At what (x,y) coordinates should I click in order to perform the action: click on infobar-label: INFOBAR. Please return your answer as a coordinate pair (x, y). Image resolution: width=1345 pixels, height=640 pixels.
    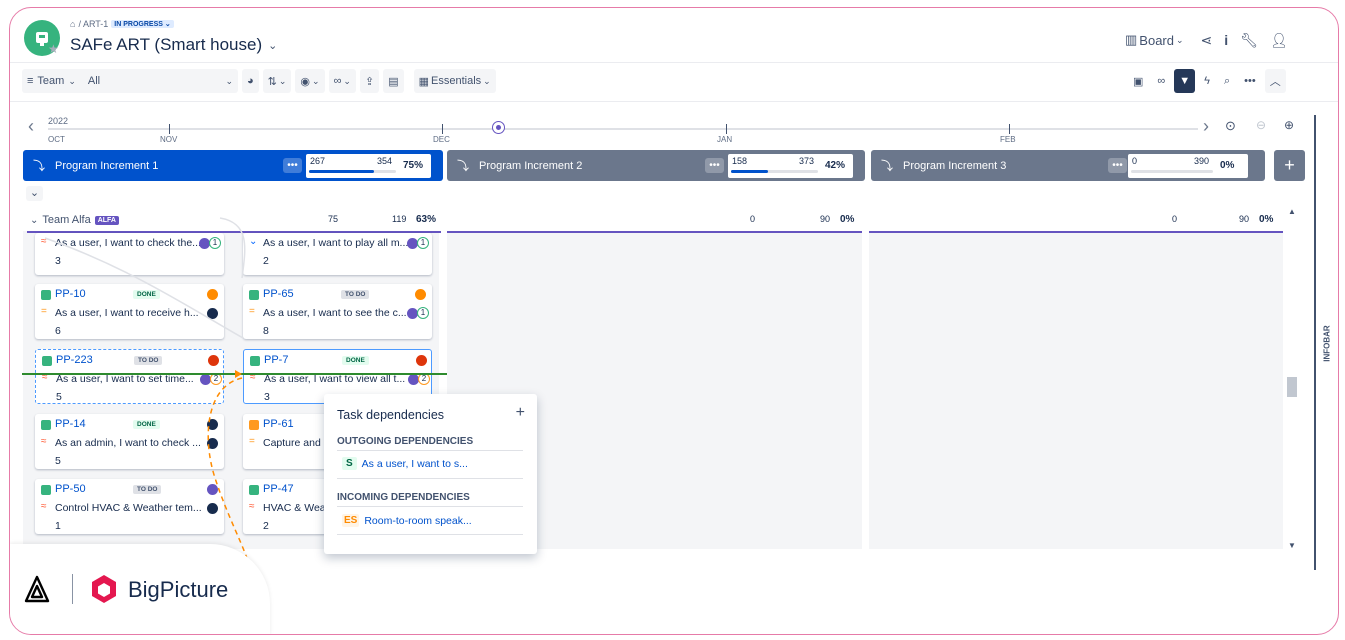
    Looking at the image, I should click on (1327, 343).